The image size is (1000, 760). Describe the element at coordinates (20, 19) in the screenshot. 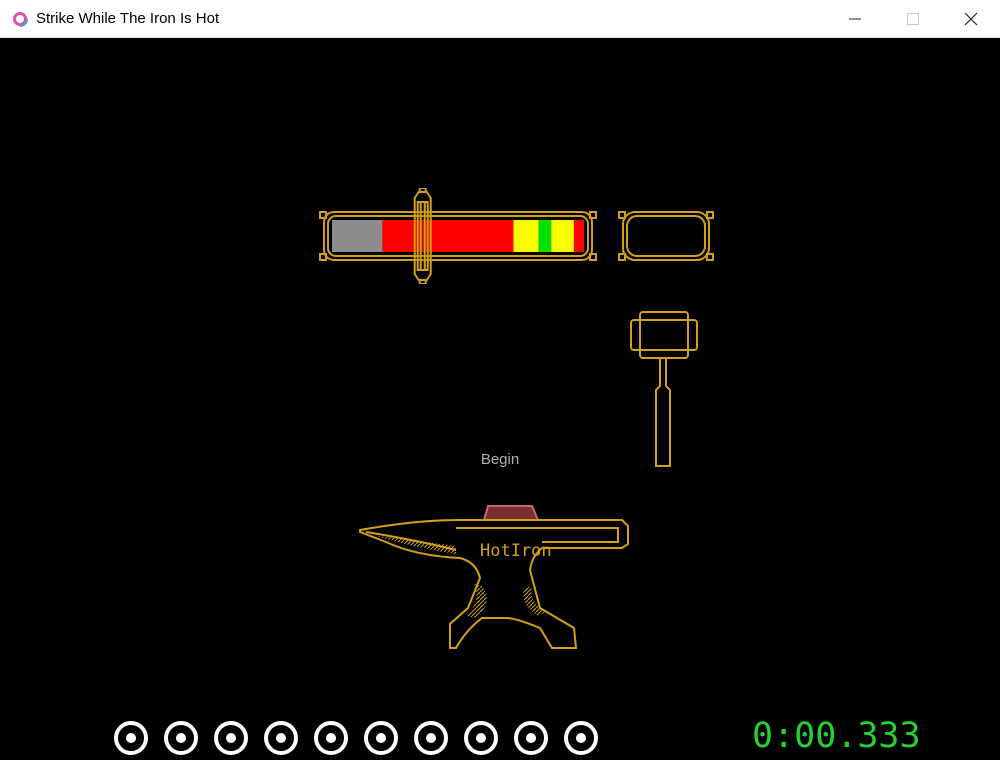

I see `app-icon` at that location.